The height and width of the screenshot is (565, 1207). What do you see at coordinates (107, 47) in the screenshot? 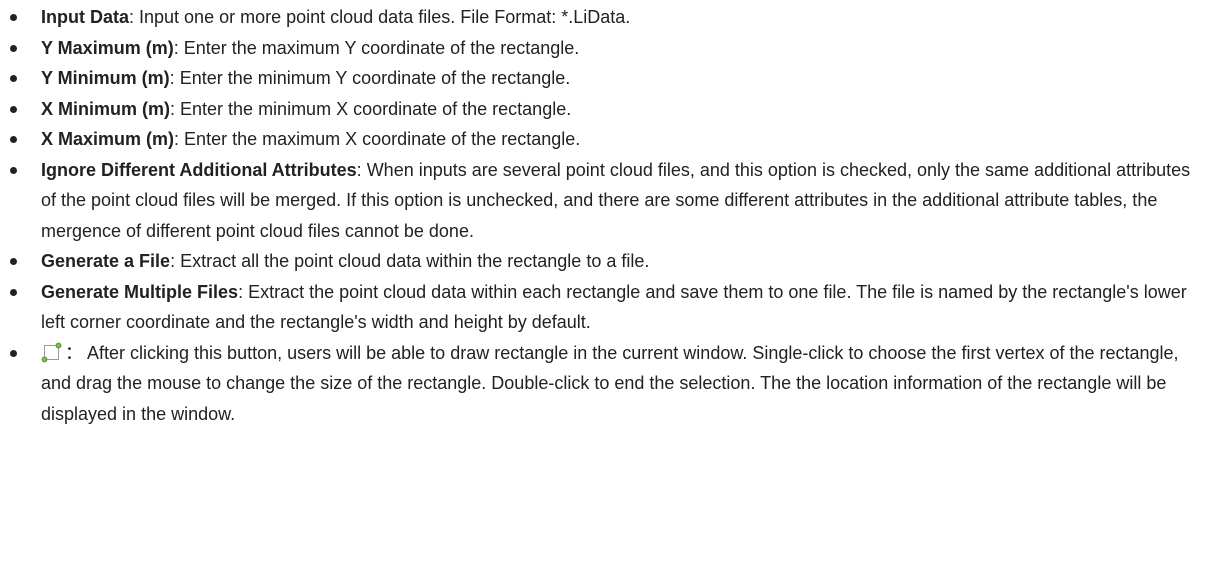
I see `term-y-maximum: Y Maximum (m)` at bounding box center [107, 47].